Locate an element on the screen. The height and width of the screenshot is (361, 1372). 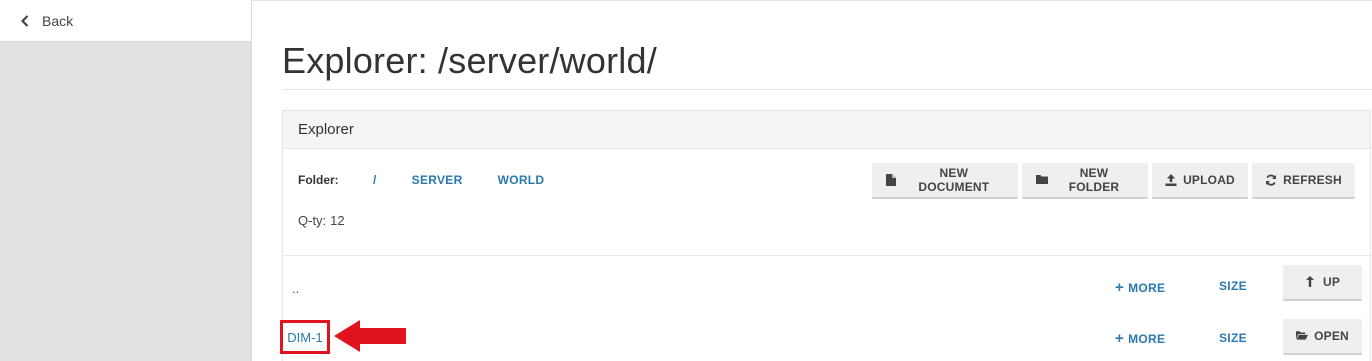
page-title: Explorer: /server/world/ is located at coordinates (469, 60).